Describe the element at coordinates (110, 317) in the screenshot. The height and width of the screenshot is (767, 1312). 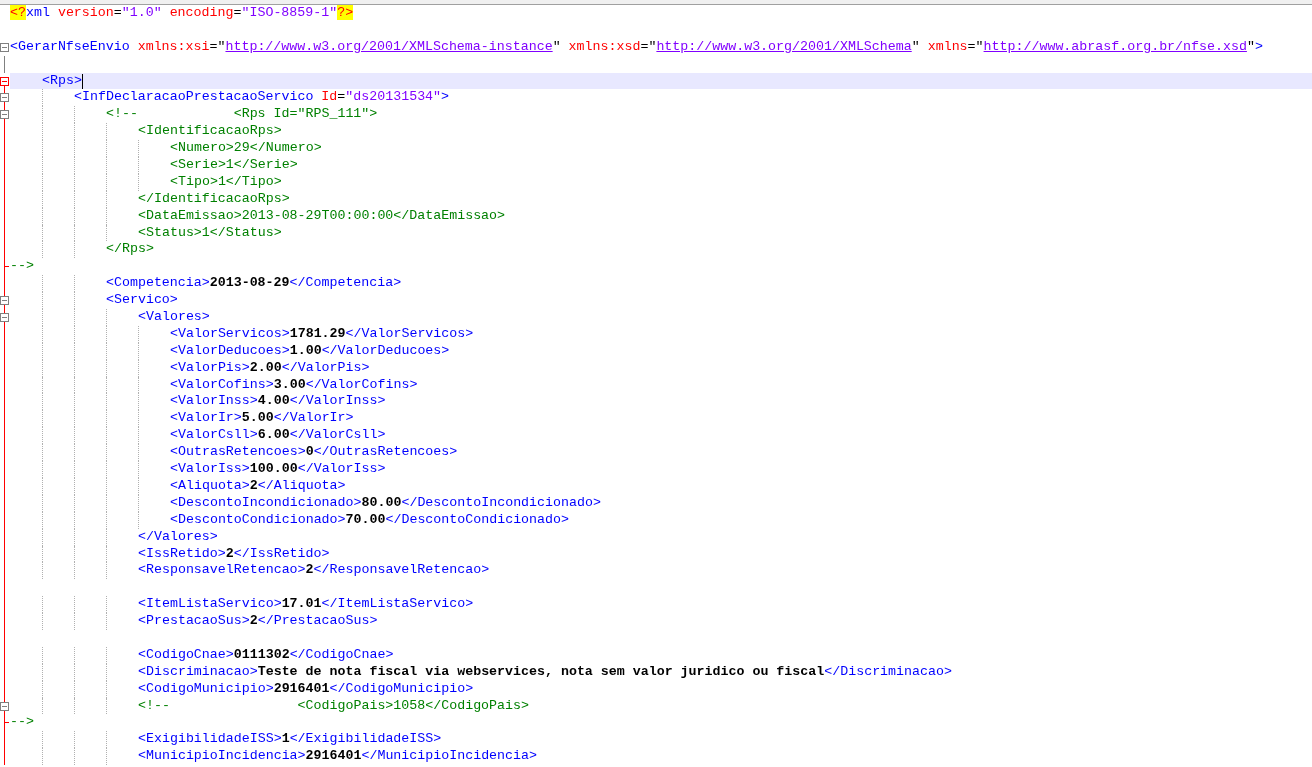
I see `code-line: <Valores>` at that location.